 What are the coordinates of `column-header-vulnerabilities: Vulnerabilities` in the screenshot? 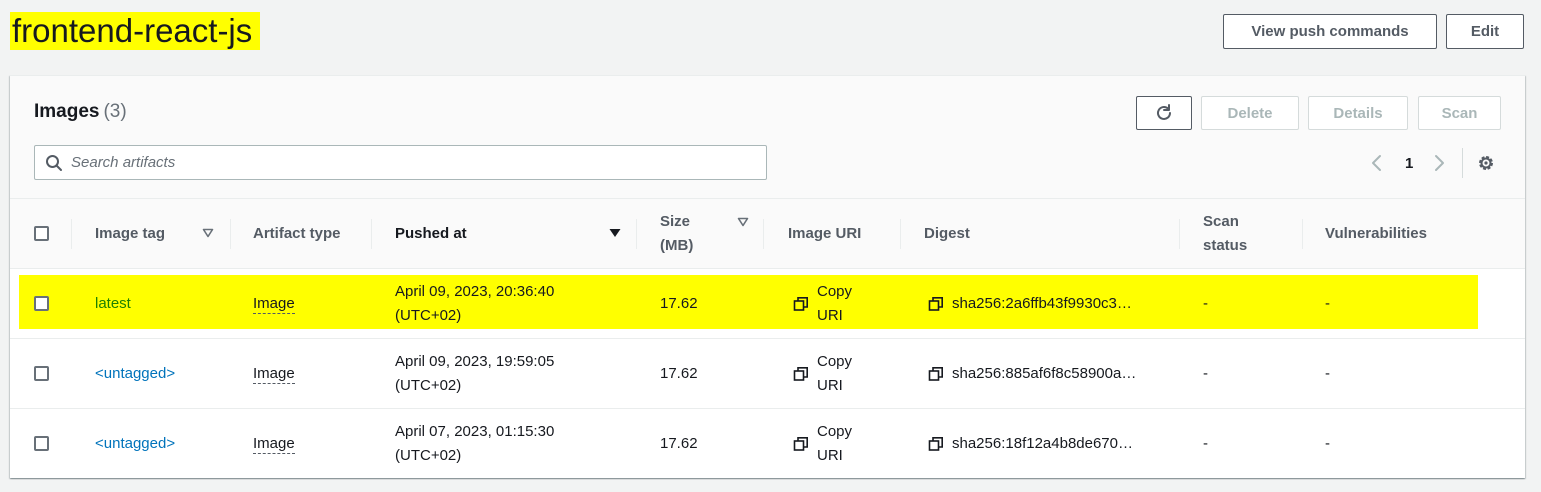 It's located at (1376, 234).